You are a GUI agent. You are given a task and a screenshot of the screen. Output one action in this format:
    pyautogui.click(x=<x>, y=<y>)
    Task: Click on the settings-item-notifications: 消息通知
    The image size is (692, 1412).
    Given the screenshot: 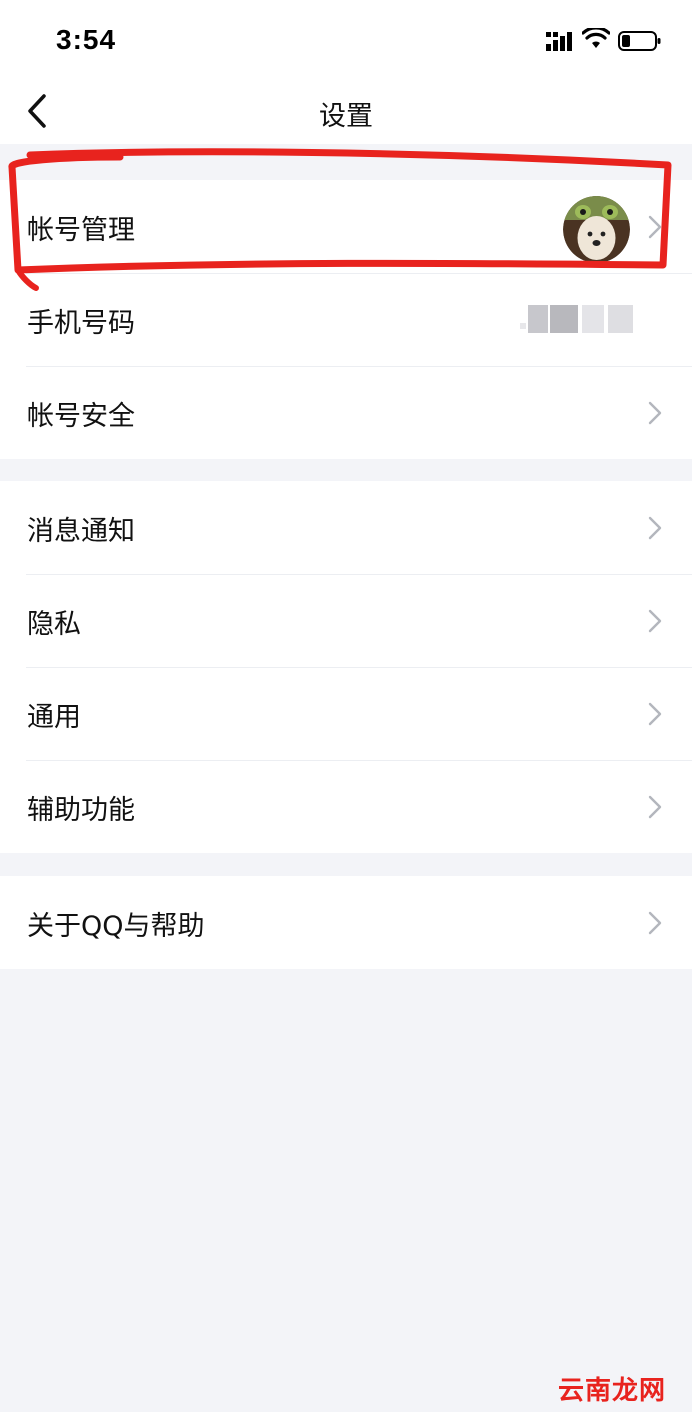 What is the action you would take?
    pyautogui.click(x=346, y=527)
    